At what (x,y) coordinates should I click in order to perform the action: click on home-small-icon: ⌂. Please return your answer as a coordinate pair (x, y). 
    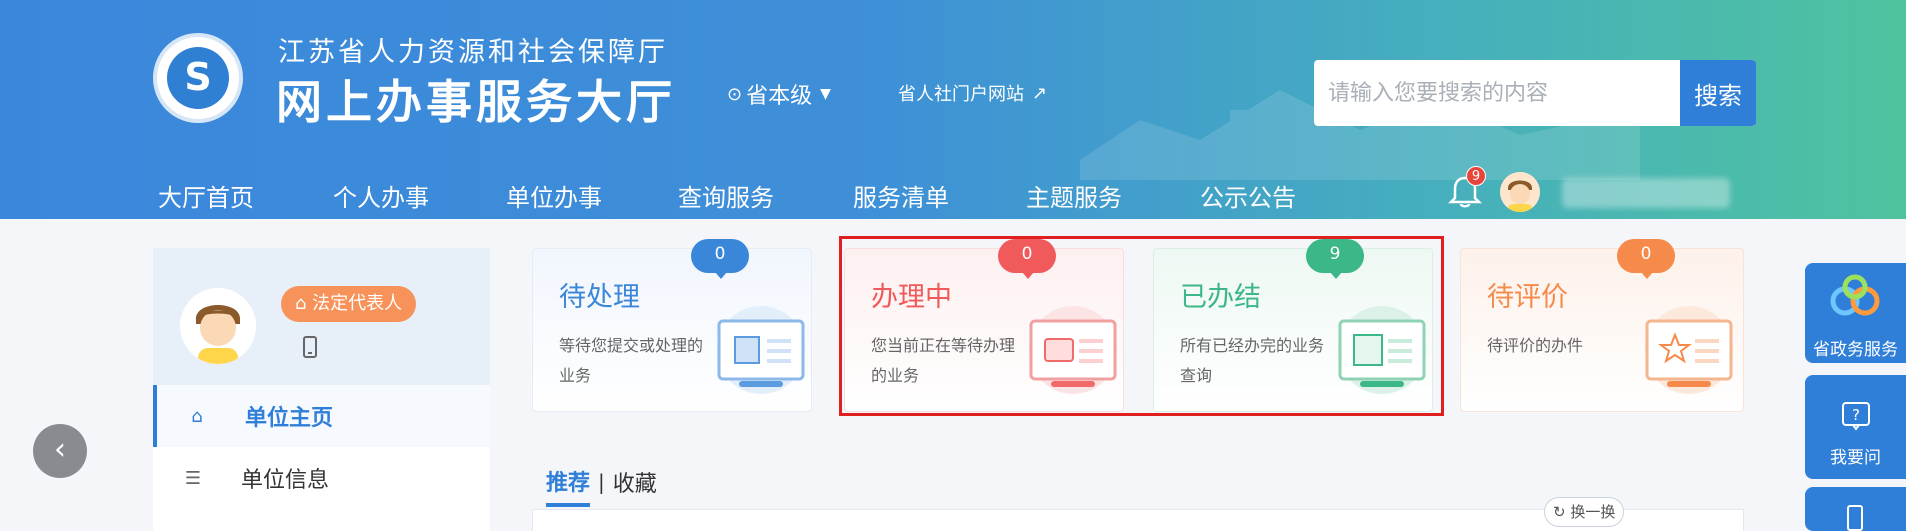
    Looking at the image, I should click on (301, 303).